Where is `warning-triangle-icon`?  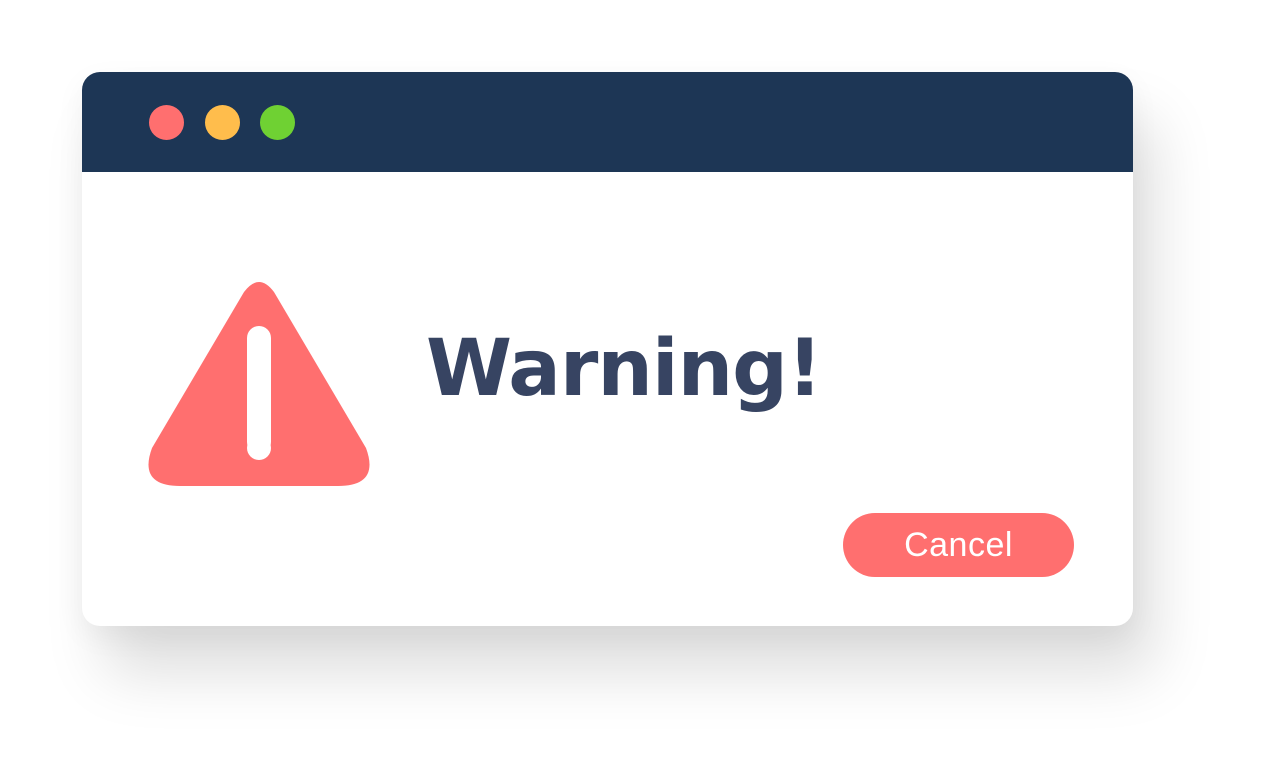
warning-triangle-icon is located at coordinates (259, 384).